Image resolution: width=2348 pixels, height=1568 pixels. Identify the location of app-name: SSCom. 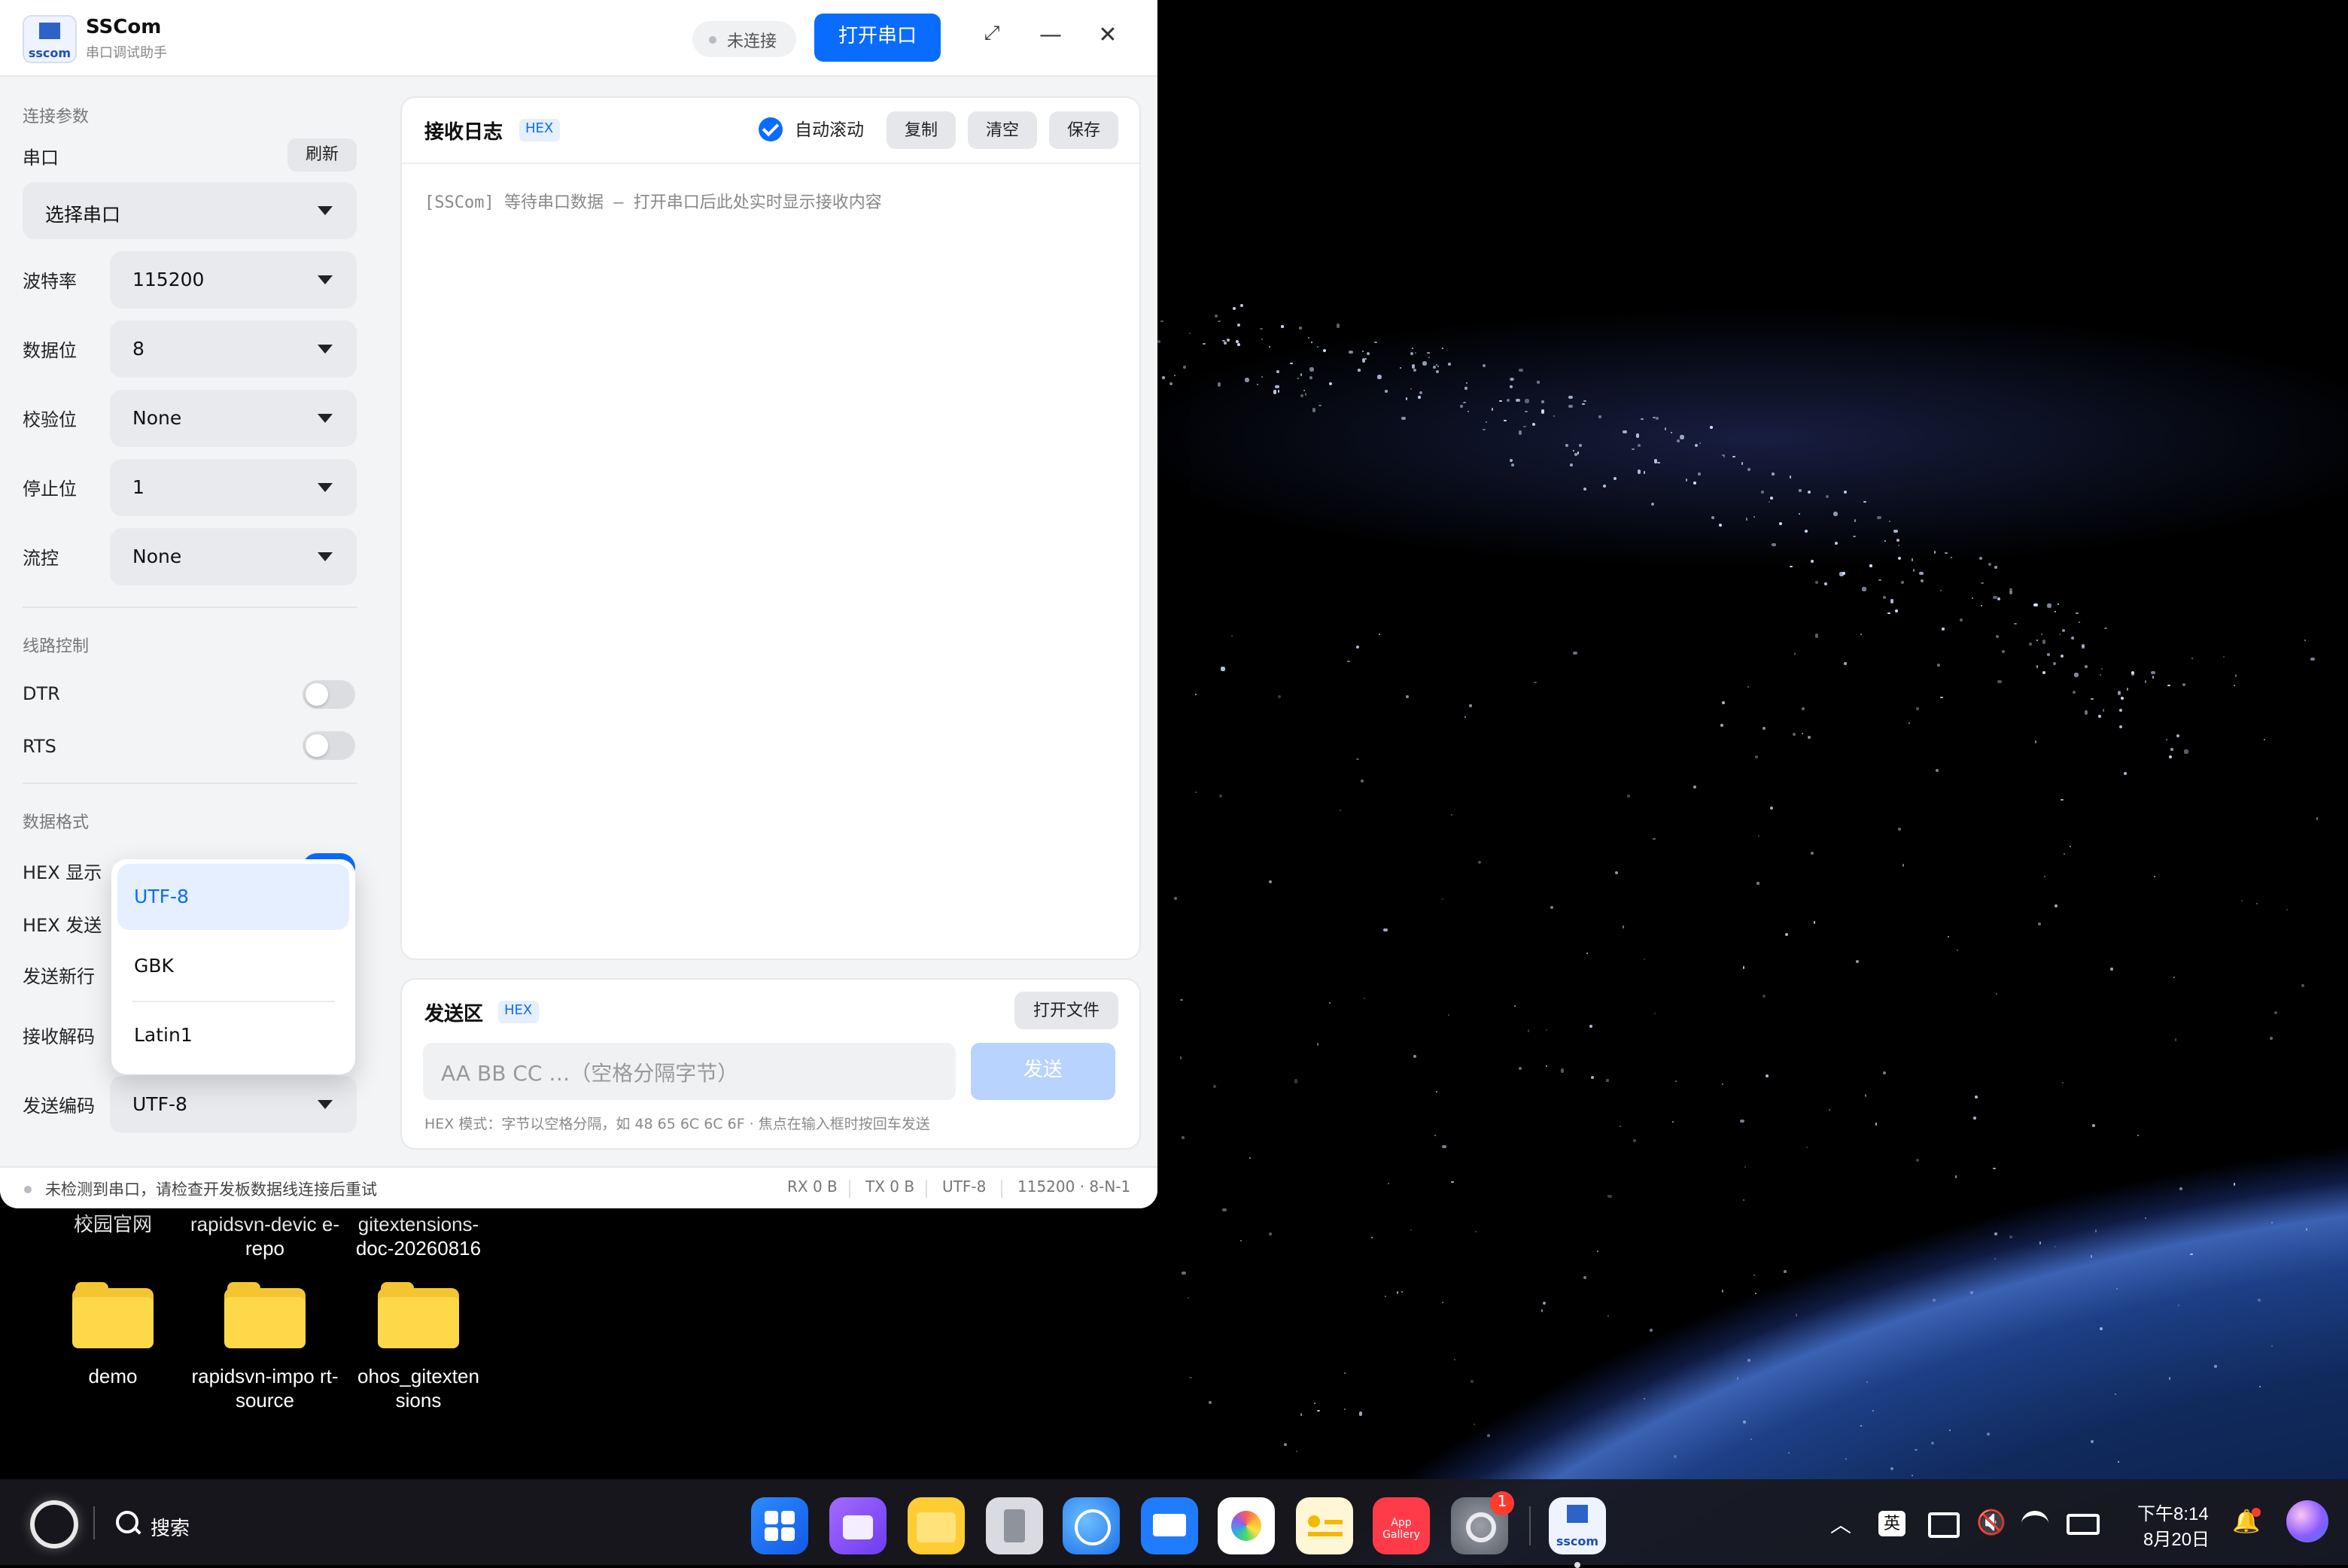
(124, 28).